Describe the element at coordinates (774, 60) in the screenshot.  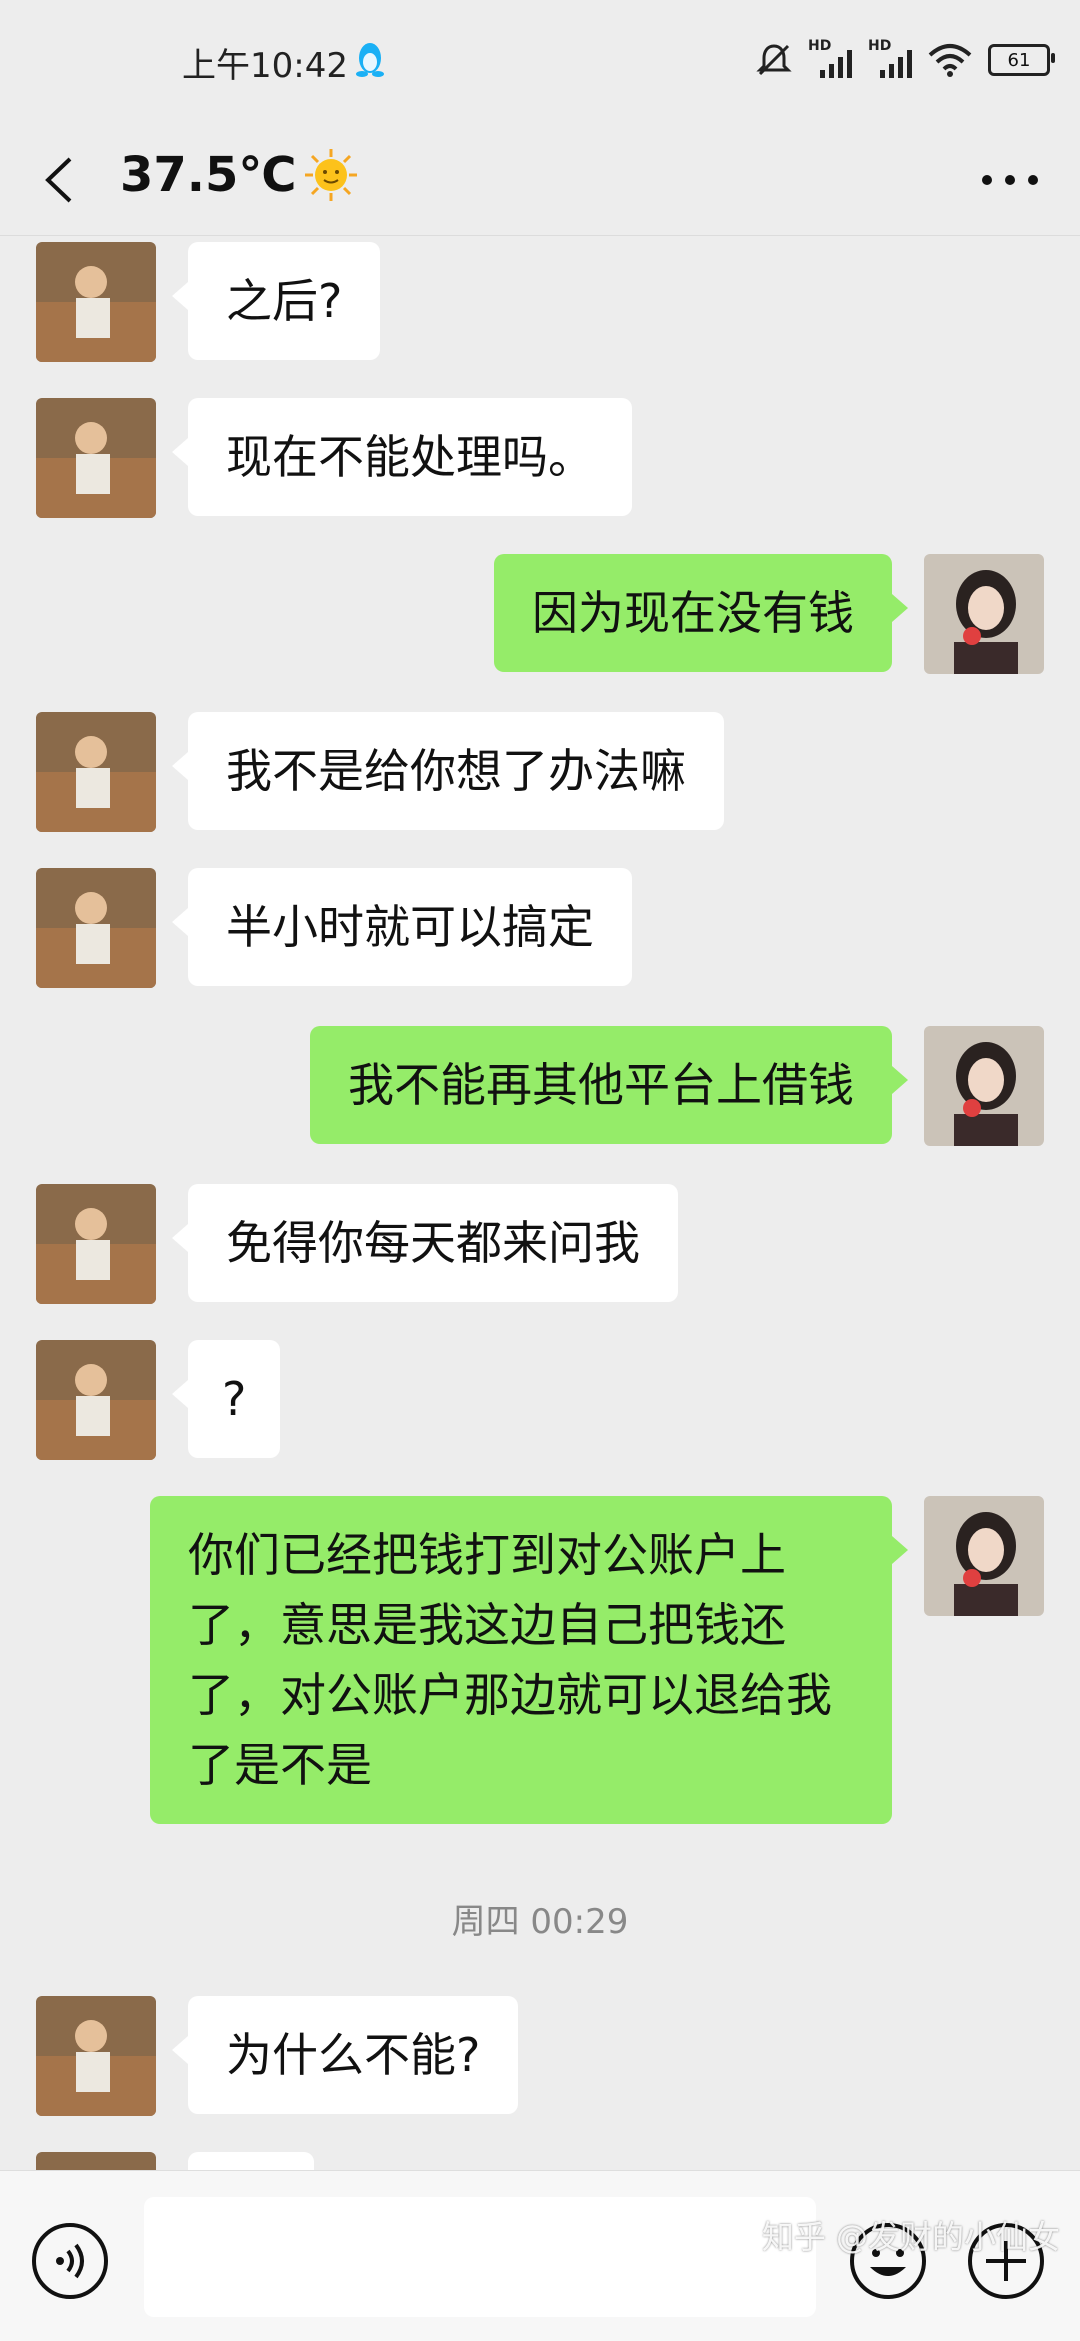
I see `mute-bell-icon` at that location.